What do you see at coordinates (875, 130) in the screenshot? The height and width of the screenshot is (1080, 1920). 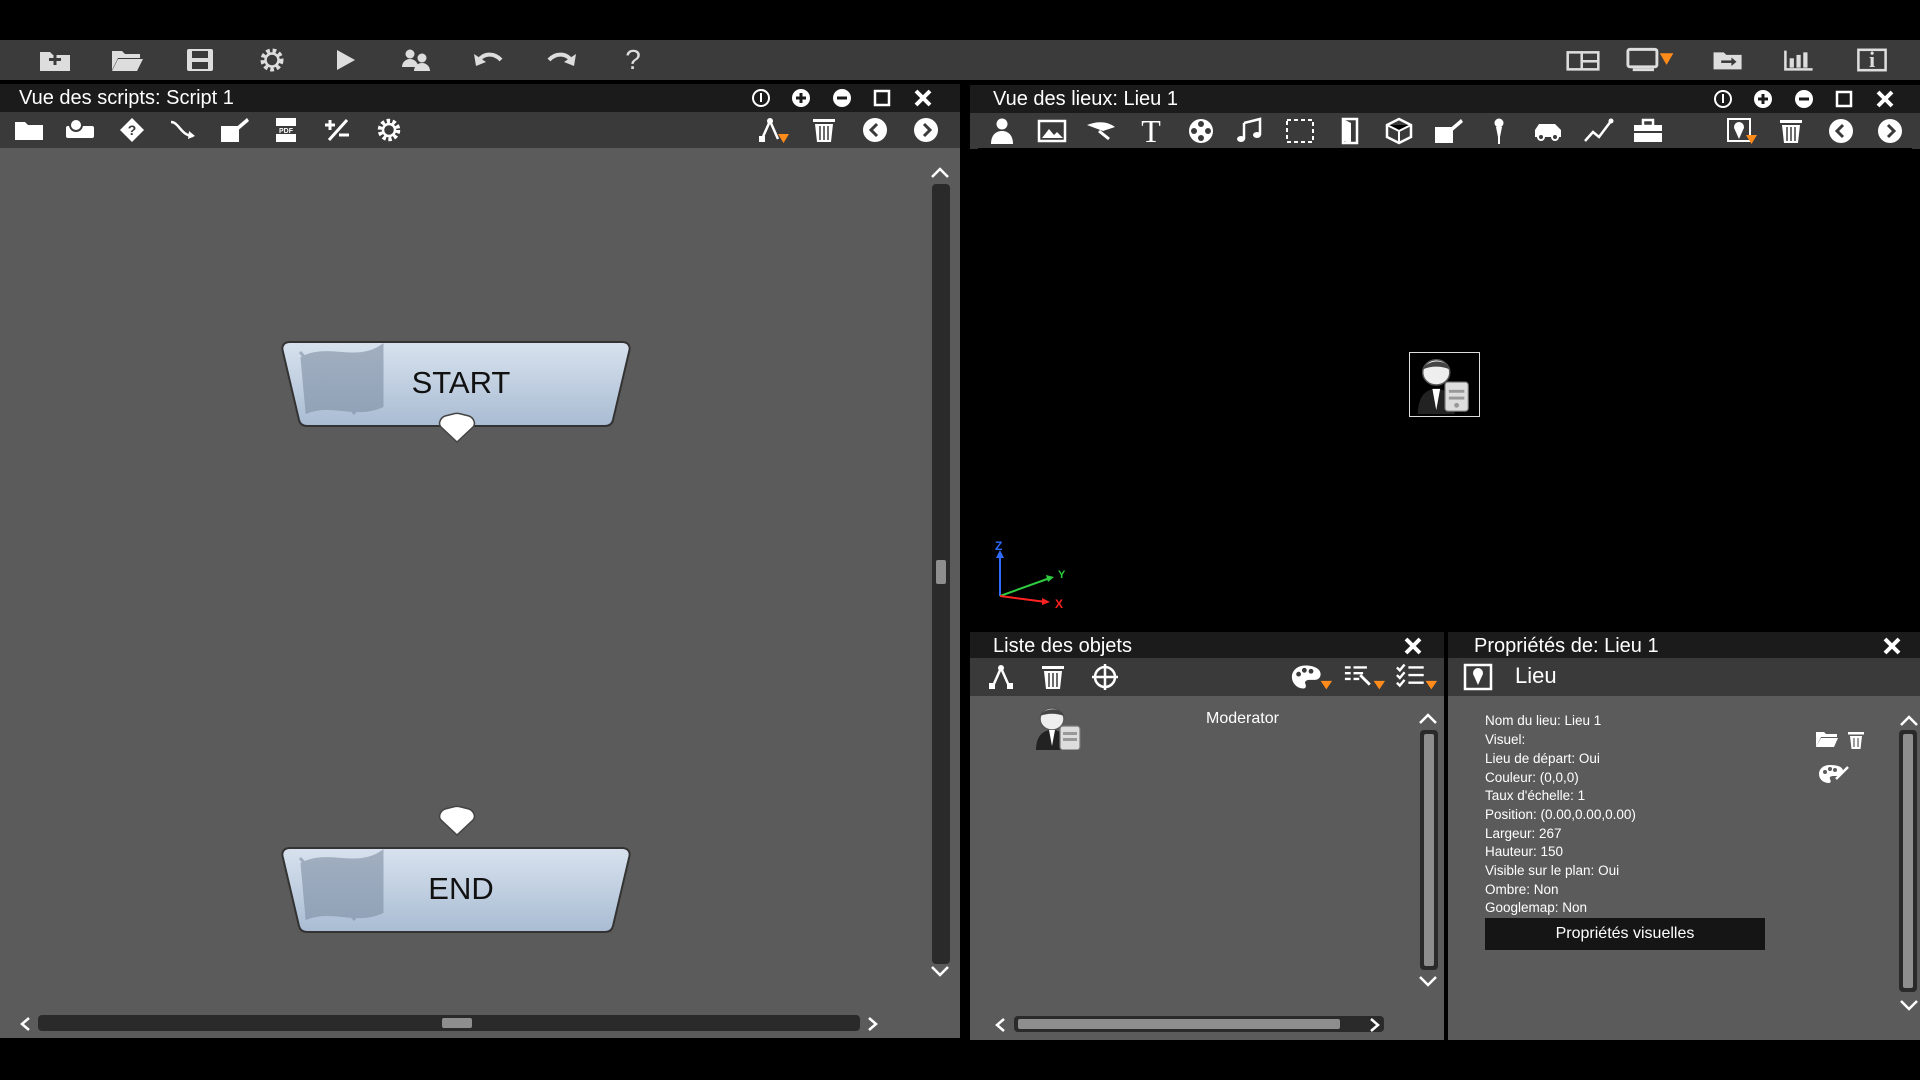 I see `previous-arrow-icon` at bounding box center [875, 130].